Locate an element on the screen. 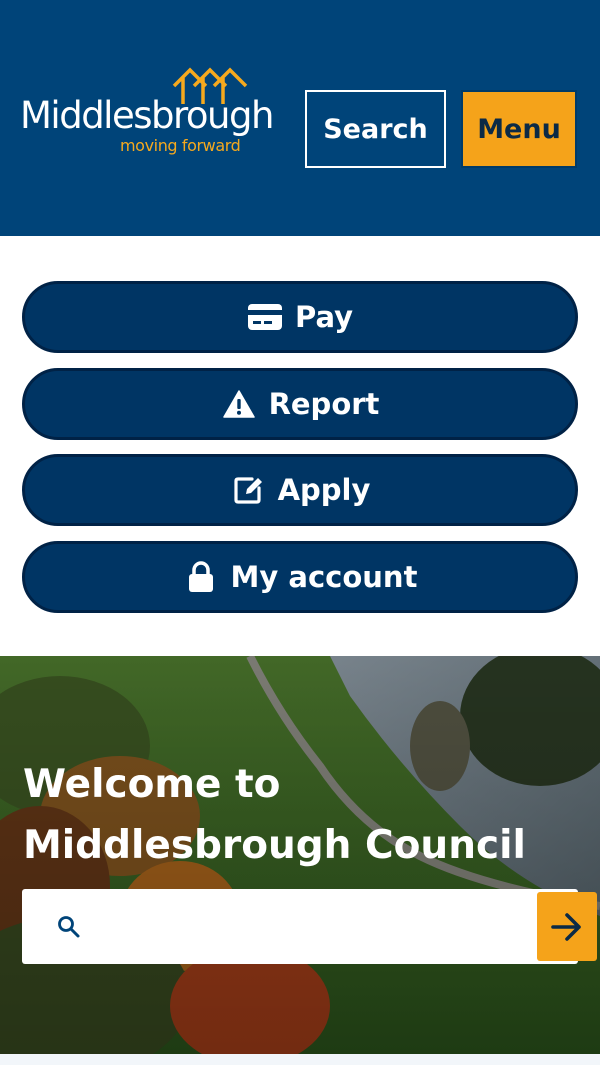 The height and width of the screenshot is (1065, 600). pay-button: Pay is located at coordinates (300, 317).